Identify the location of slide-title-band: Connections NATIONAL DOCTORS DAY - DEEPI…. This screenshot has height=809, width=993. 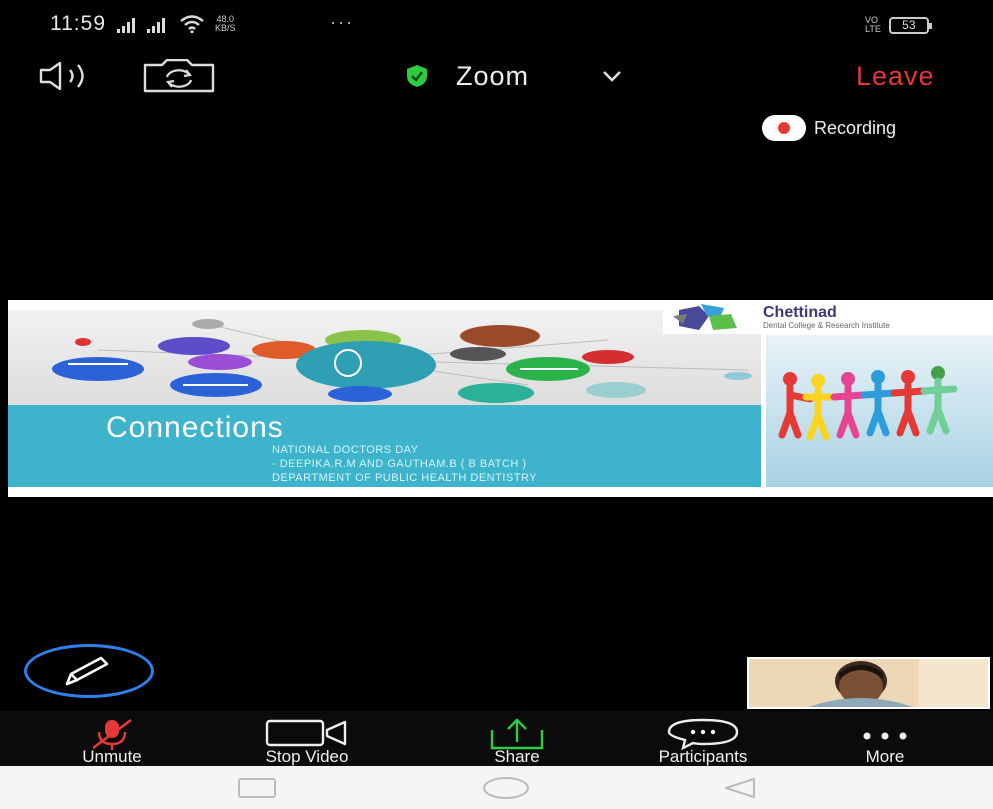
(384, 446).